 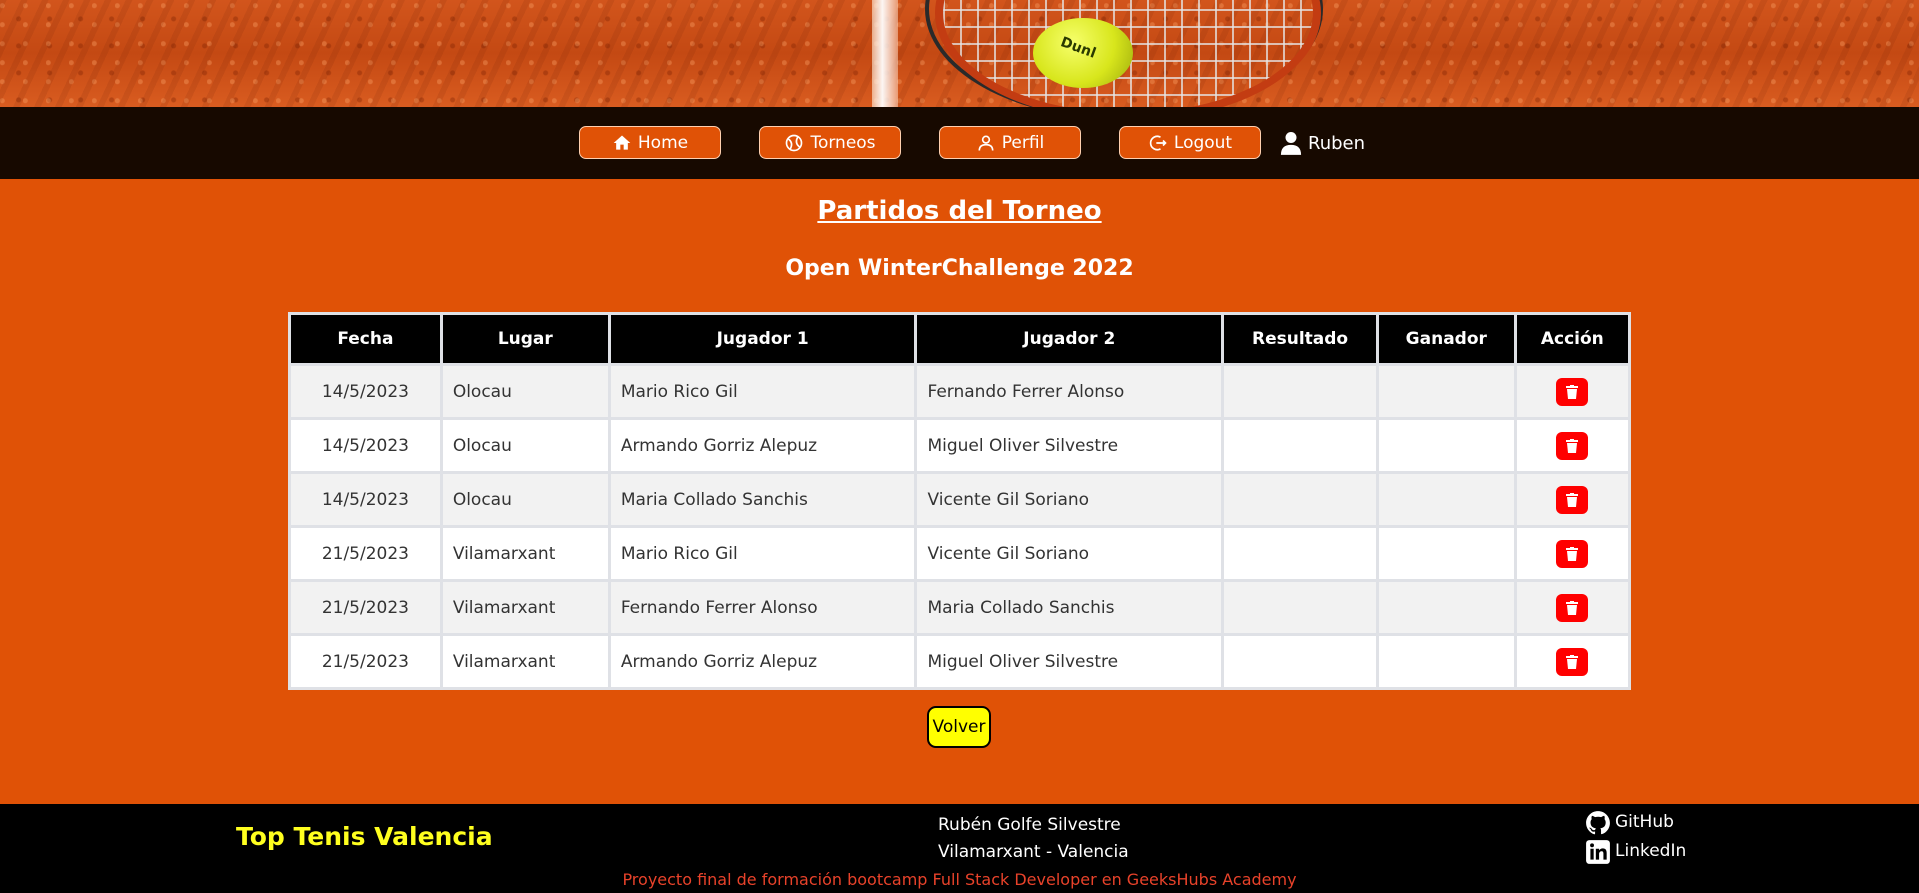 What do you see at coordinates (364, 836) in the screenshot?
I see `brand-name: Top Tenis Valencia` at bounding box center [364, 836].